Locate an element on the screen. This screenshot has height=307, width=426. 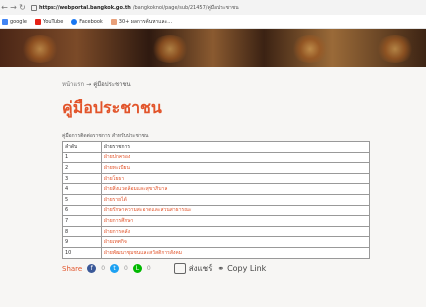
table-row: 1 ฝ่ายปกครอง is located at coordinates (216, 157).